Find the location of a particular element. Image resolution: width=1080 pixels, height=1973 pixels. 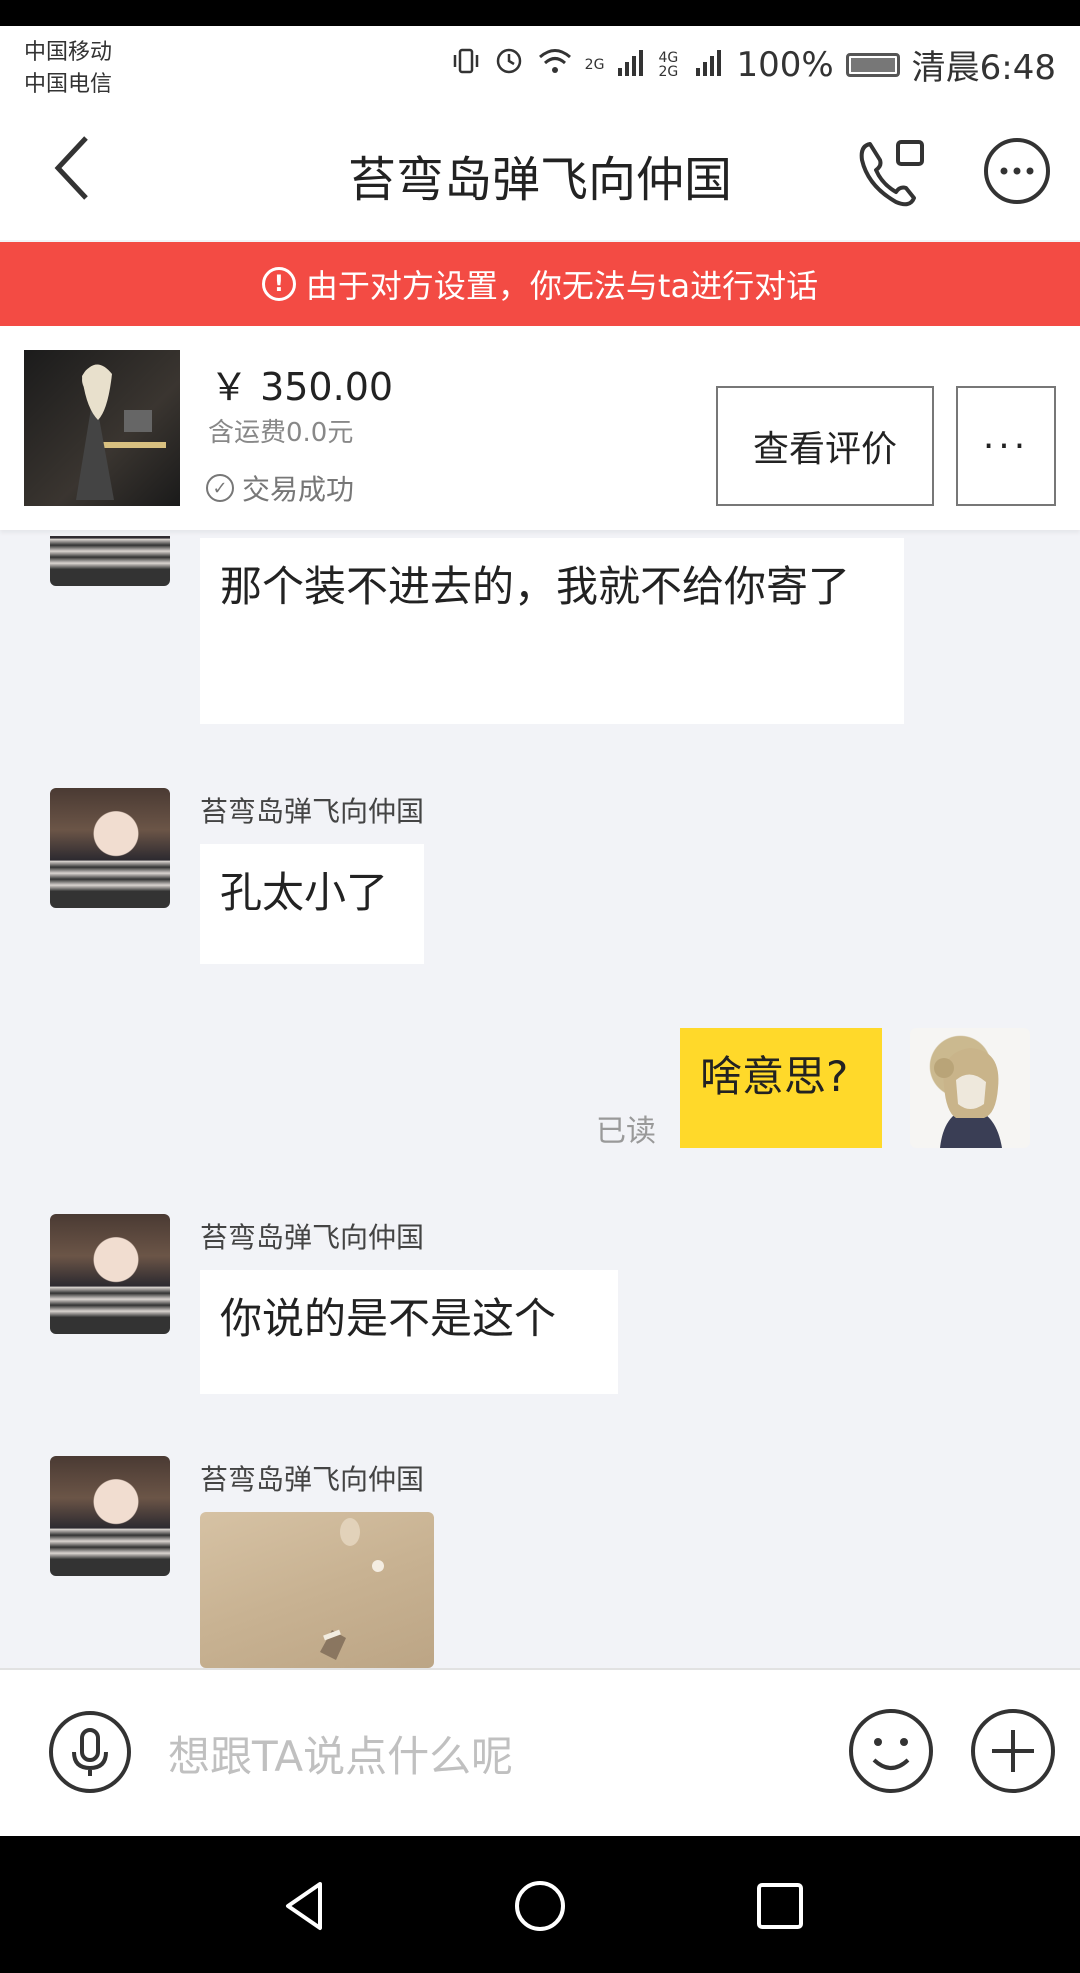

network-label: 2G is located at coordinates (594, 64).